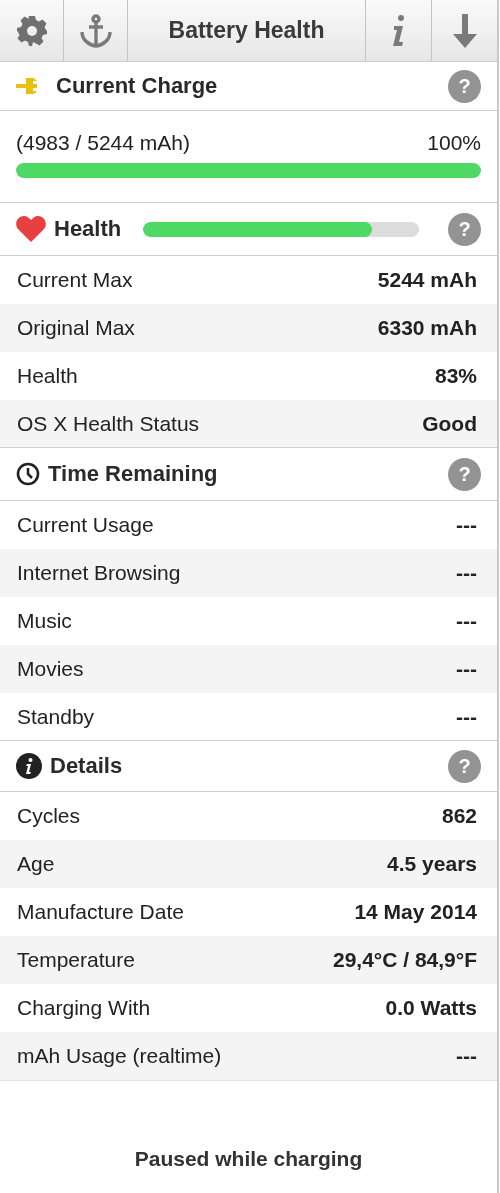  What do you see at coordinates (415, 912) in the screenshot?
I see `row-value: 14 May 2014` at bounding box center [415, 912].